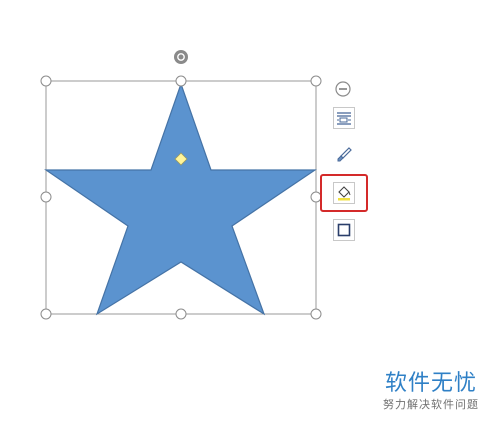 The height and width of the screenshot is (430, 500). Describe the element at coordinates (431, 404) in the screenshot. I see `watermark-subtitle: 努力解决软件问题` at that location.